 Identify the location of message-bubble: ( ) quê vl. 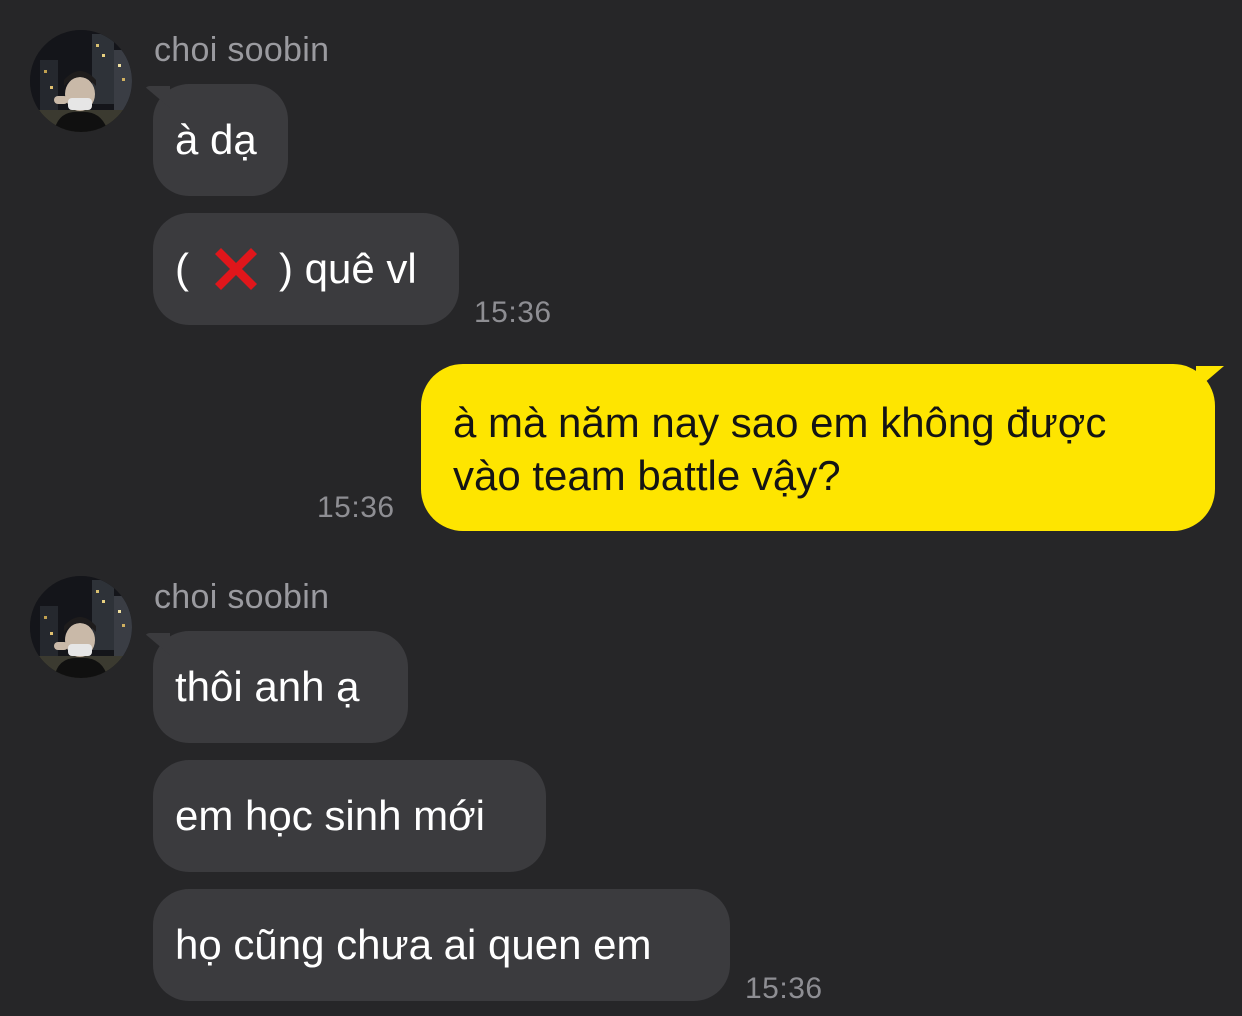
(306, 269).